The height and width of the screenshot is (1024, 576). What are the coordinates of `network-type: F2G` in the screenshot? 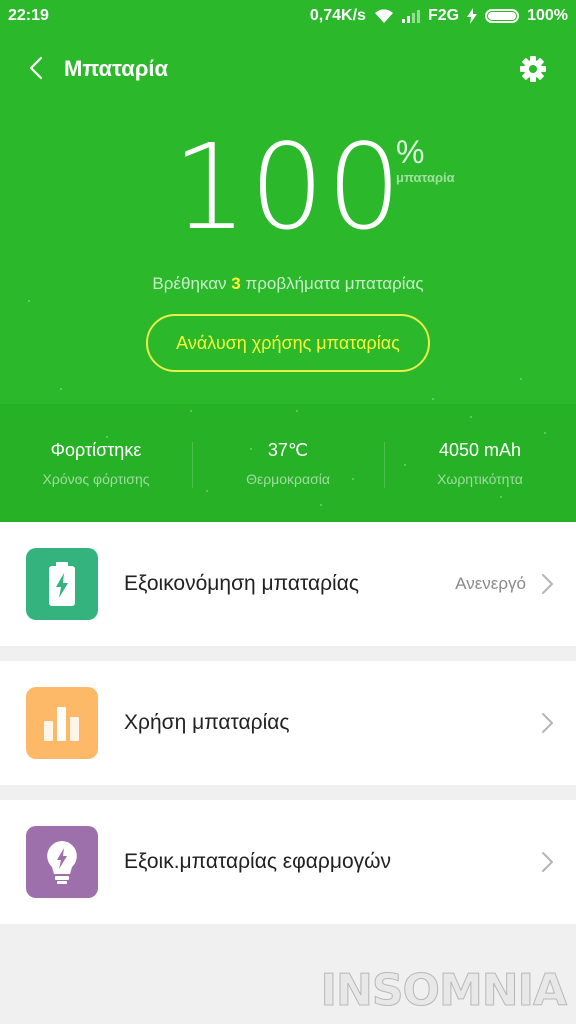 It's located at (443, 15).